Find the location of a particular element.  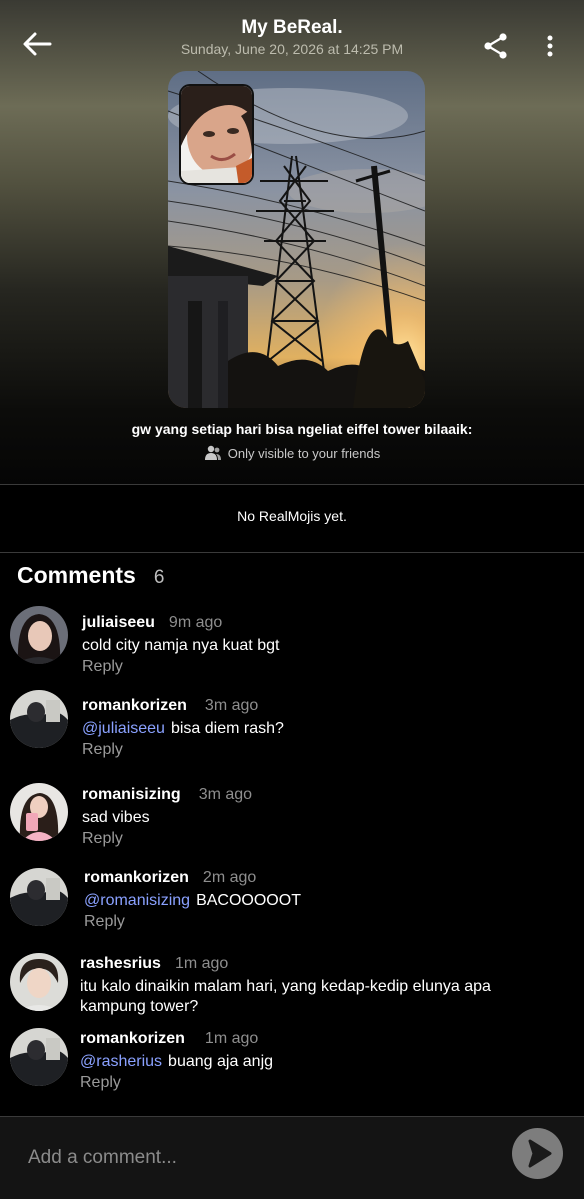

share-icon is located at coordinates (495, 46).